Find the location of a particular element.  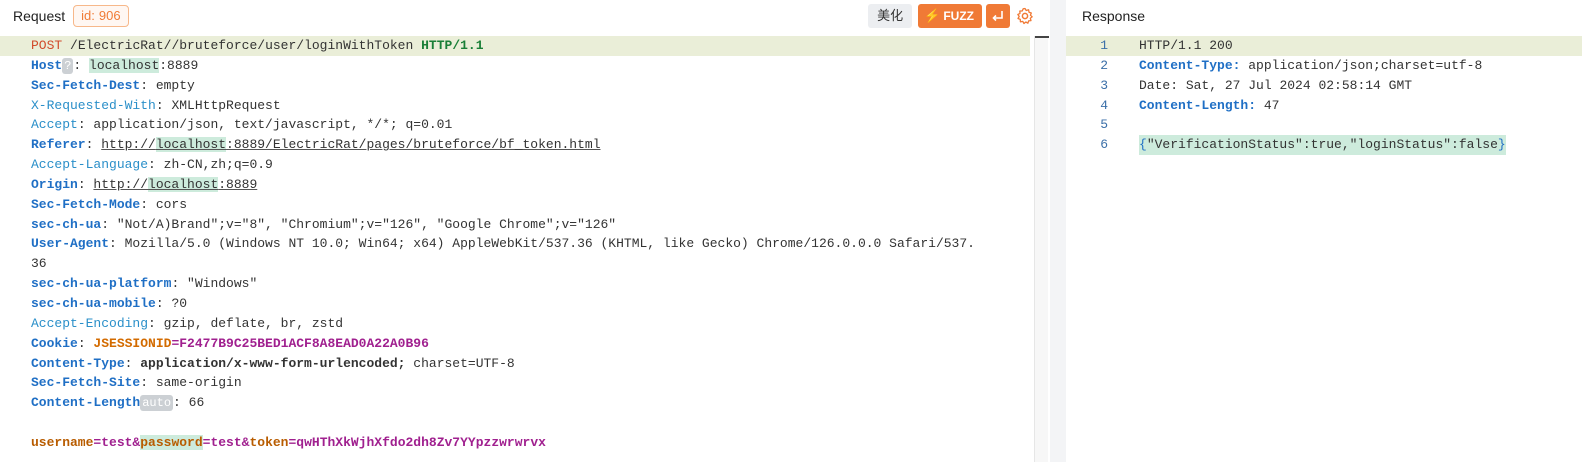

header-accept-encoding: Accept-Encoding: gzip, deflate, br, zstd is located at coordinates (187, 323).